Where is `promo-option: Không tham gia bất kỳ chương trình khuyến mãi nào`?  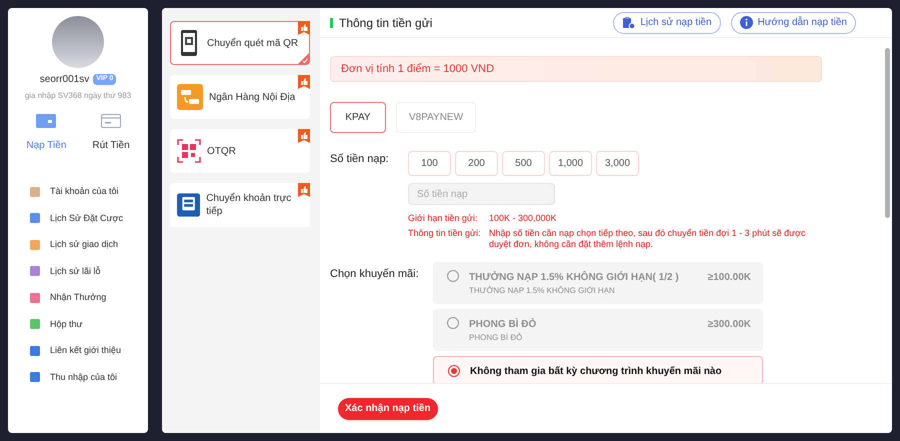
promo-option: Không tham gia bất kỳ chương trình khuyến mãi nào is located at coordinates (598, 369).